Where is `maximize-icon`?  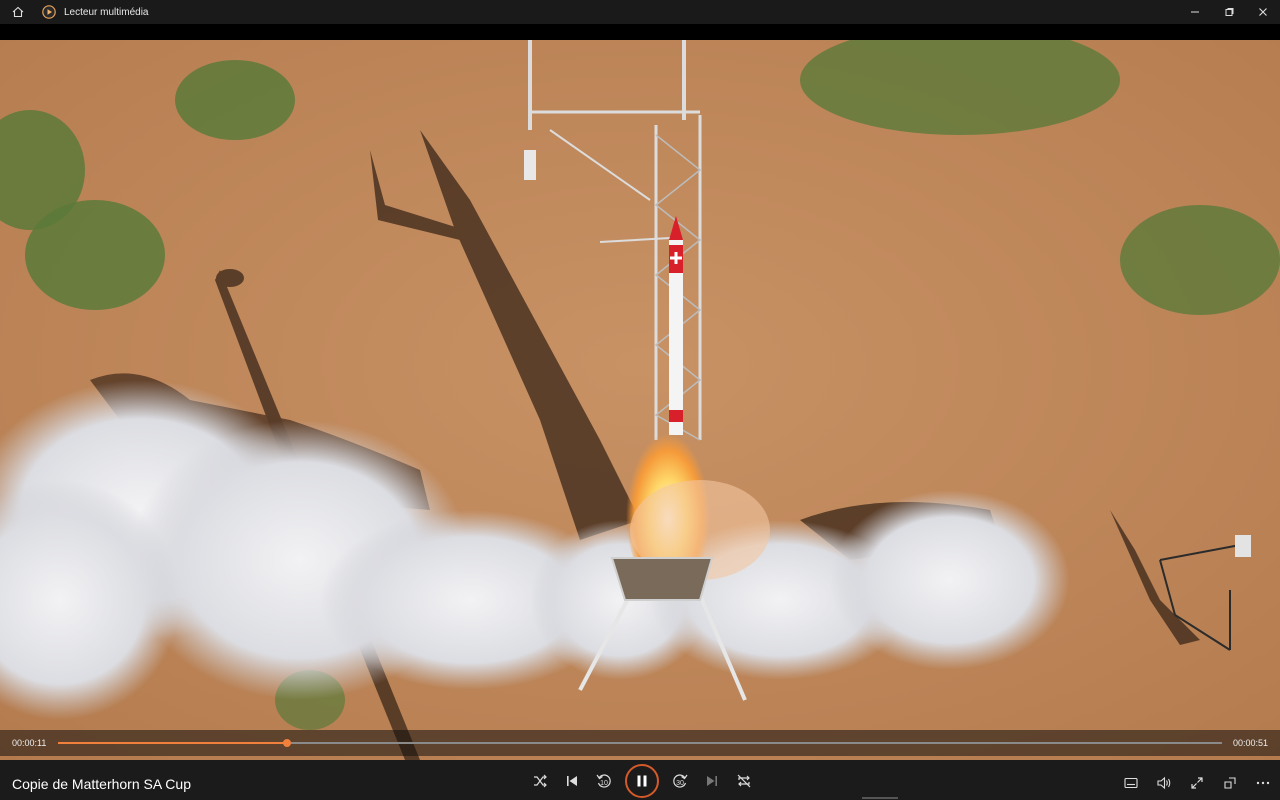 maximize-icon is located at coordinates (1229, 12).